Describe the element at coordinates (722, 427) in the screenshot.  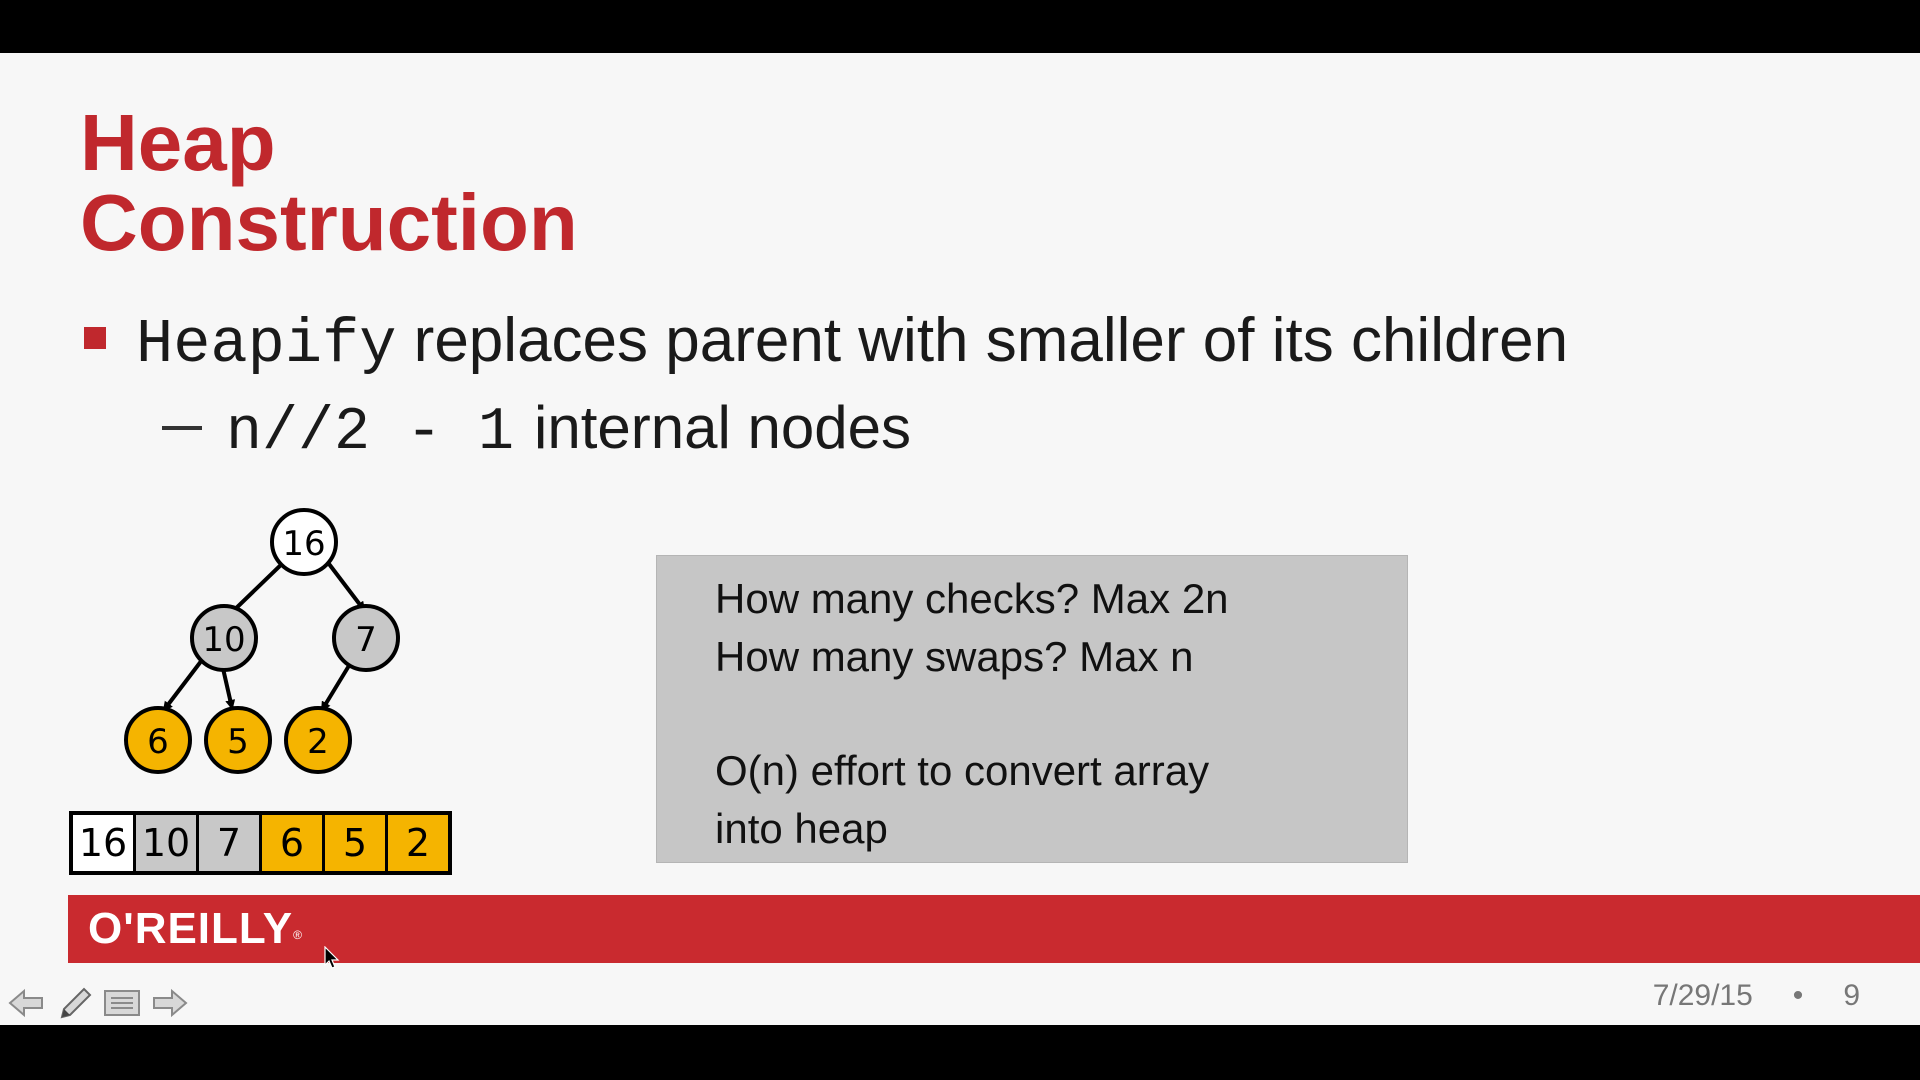
I see `sub-bullet-text: internal nodes` at that location.